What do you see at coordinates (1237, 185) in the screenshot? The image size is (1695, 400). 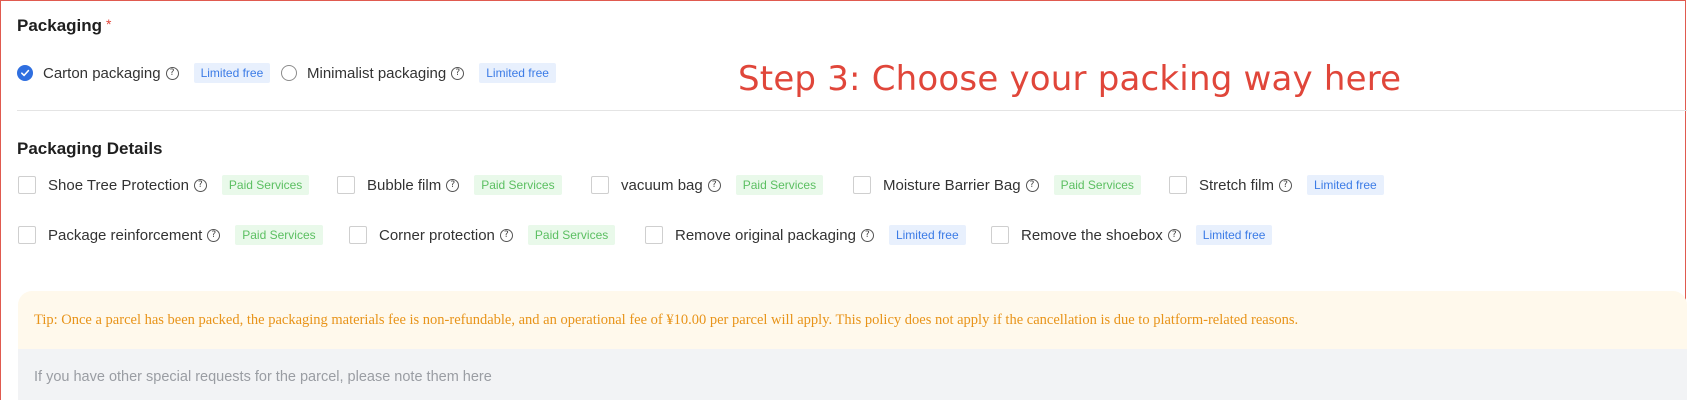 I see `detail-label: Stretch film` at bounding box center [1237, 185].